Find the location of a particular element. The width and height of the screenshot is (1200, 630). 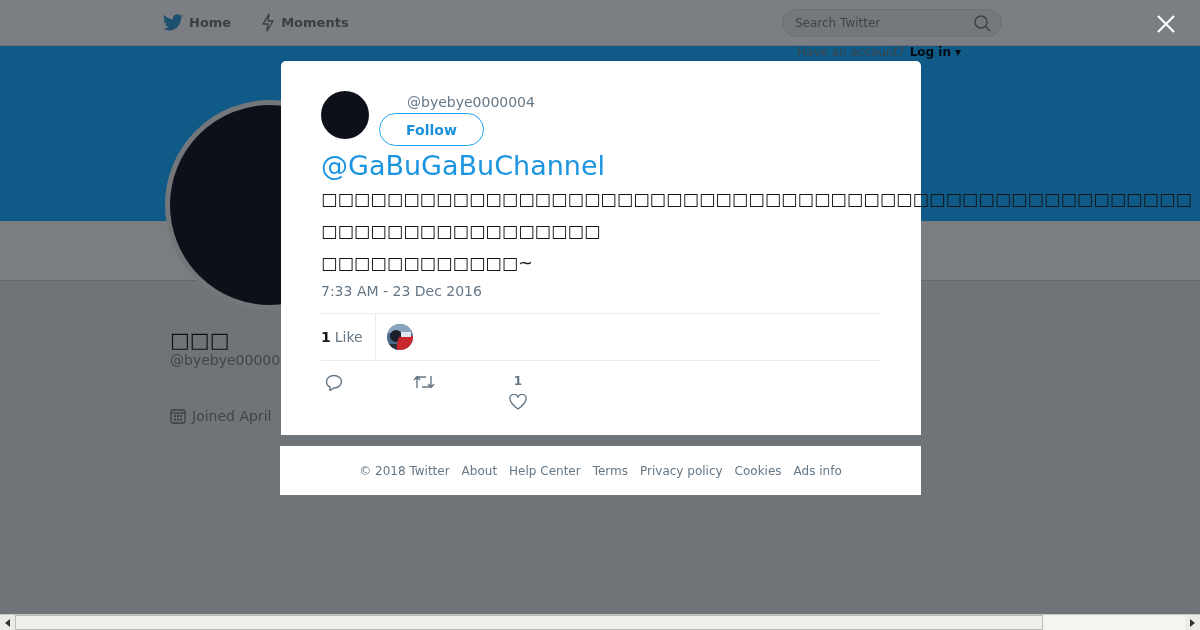

follow-button: Follow is located at coordinates (431, 129).